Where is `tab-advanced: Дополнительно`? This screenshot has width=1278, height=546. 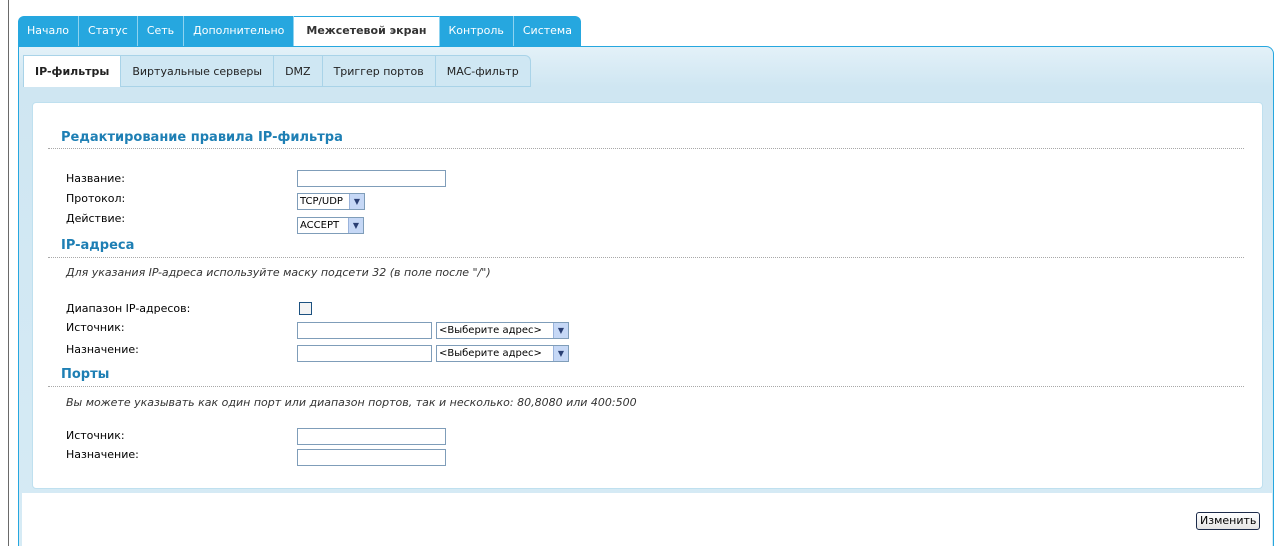
tab-advanced: Дополнительно is located at coordinates (239, 31).